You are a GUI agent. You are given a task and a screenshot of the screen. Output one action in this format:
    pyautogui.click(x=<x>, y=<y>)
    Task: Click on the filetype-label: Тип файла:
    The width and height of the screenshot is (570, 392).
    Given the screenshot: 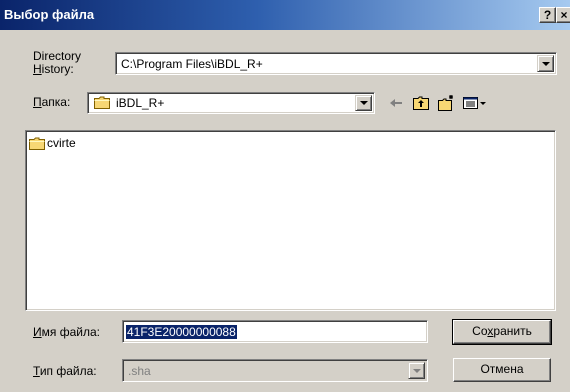 What is the action you would take?
    pyautogui.click(x=65, y=371)
    